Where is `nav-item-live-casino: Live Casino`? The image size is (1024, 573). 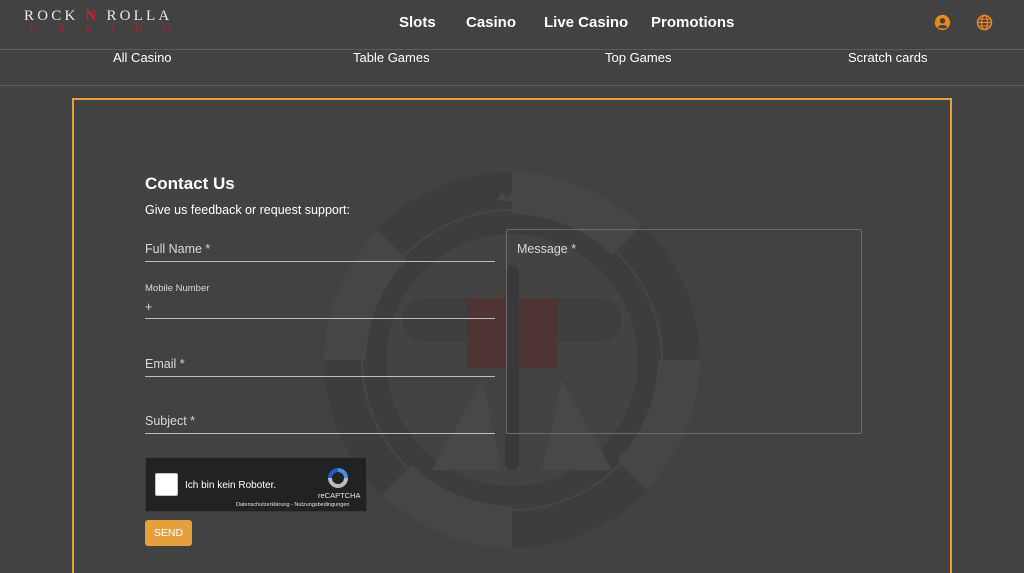 nav-item-live-casino: Live Casino is located at coordinates (586, 22).